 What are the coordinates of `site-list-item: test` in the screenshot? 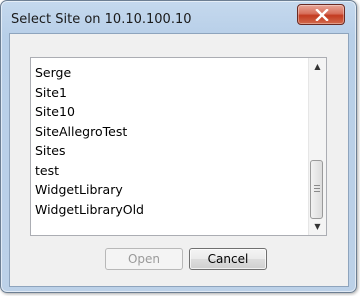 It's located at (170, 171).